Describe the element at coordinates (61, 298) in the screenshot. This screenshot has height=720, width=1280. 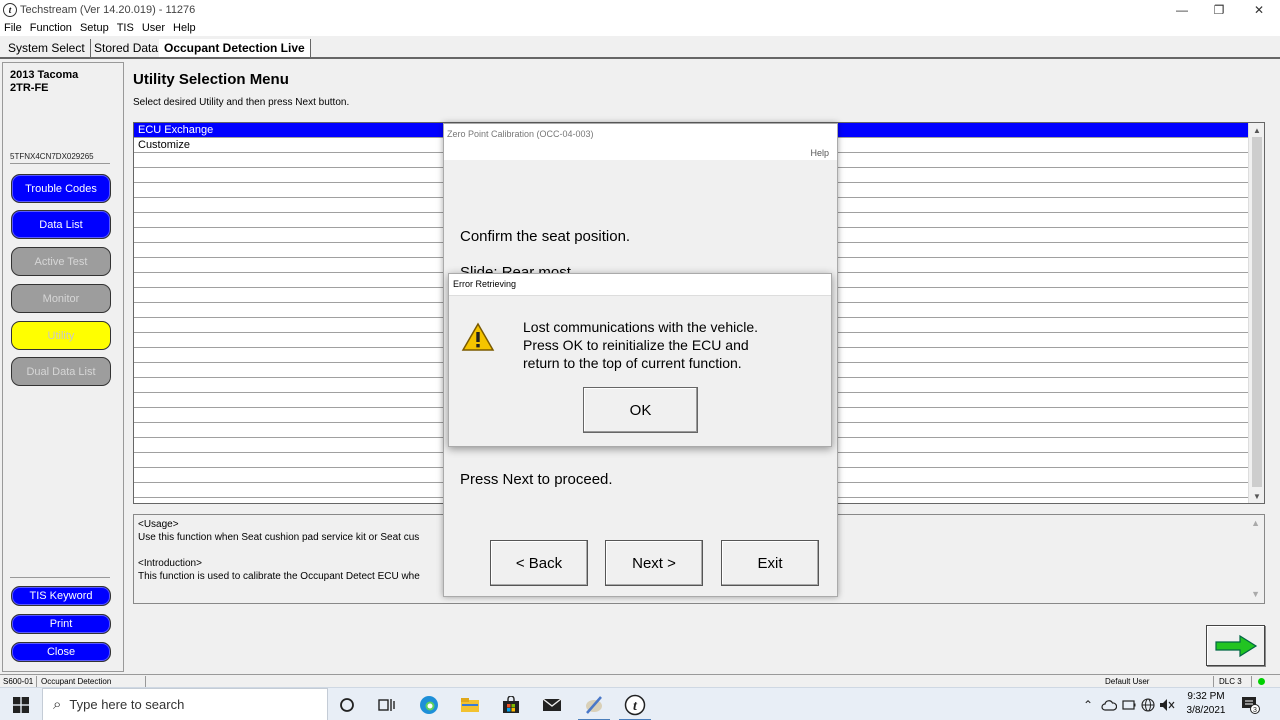
I see `monitor-button: Monitor` at that location.